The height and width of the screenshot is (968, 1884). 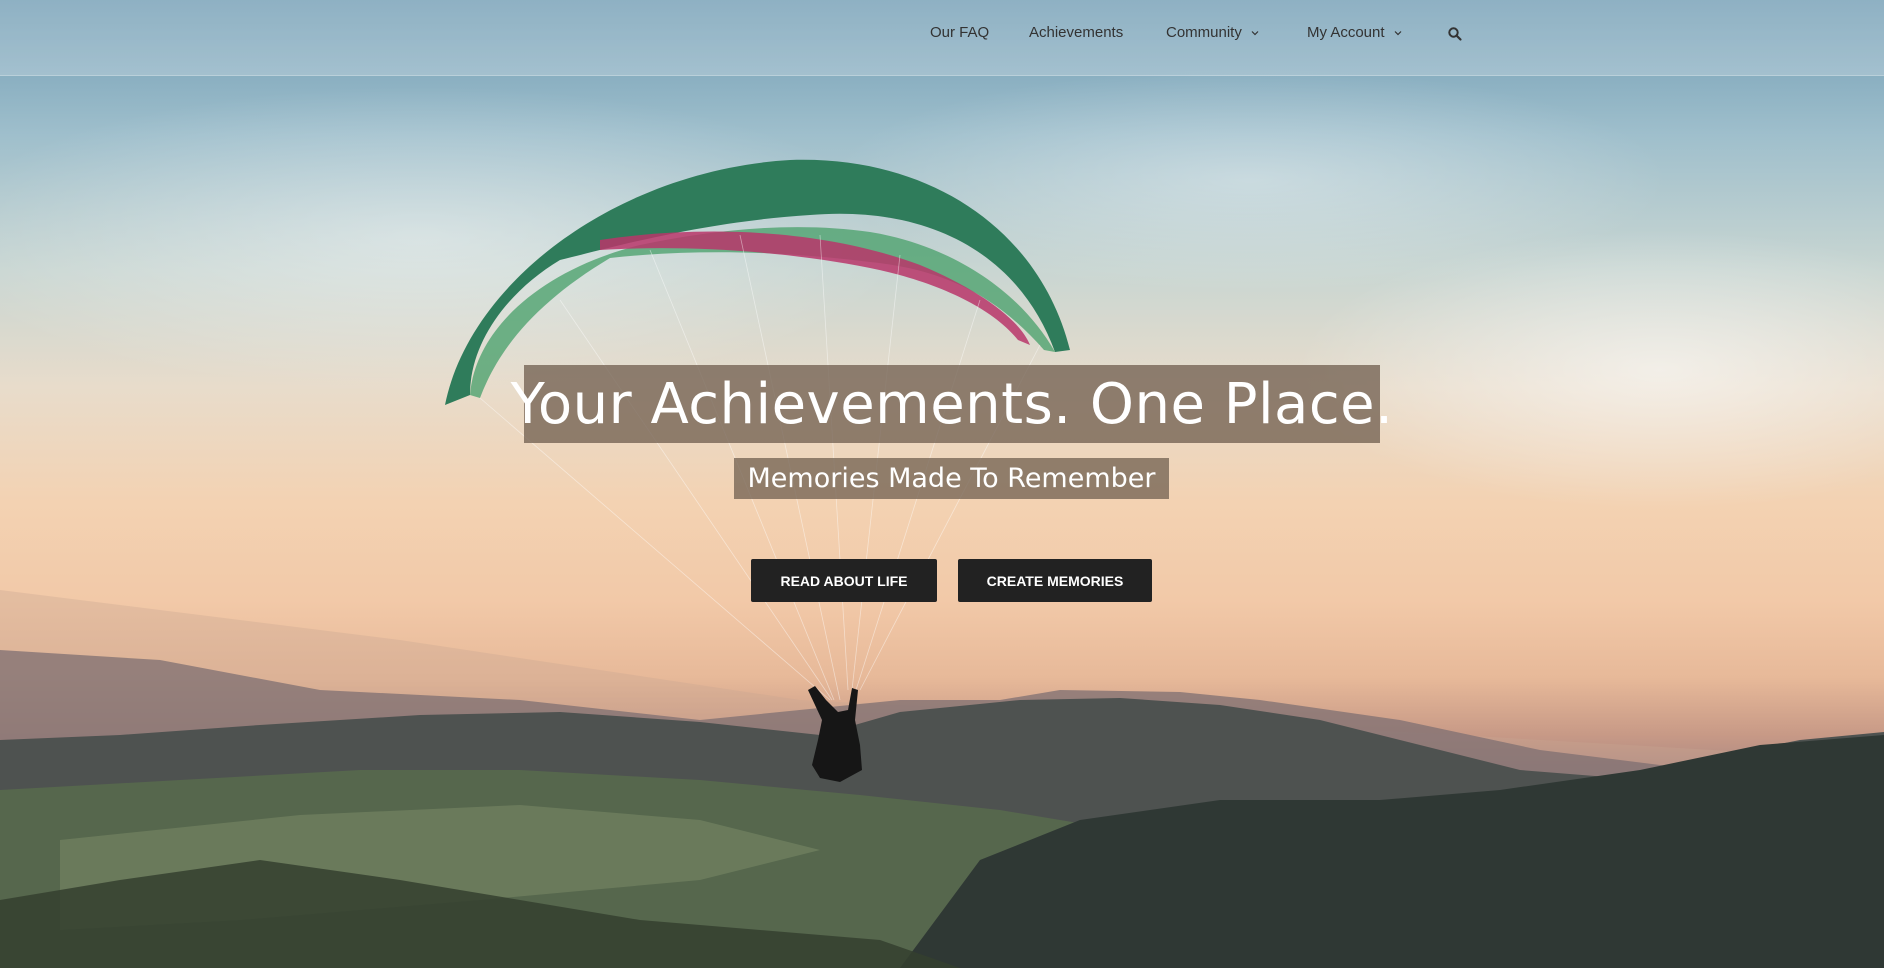 What do you see at coordinates (1455, 34) in the screenshot?
I see `search-icon` at bounding box center [1455, 34].